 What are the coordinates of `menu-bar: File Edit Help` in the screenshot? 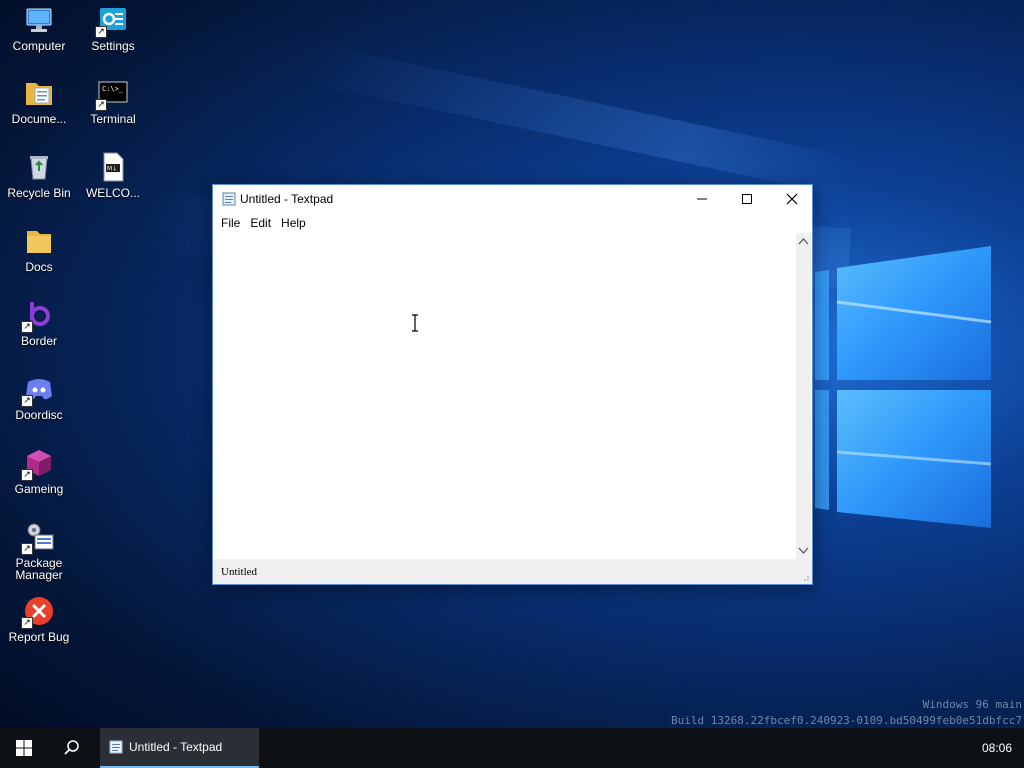 It's located at (512, 223).